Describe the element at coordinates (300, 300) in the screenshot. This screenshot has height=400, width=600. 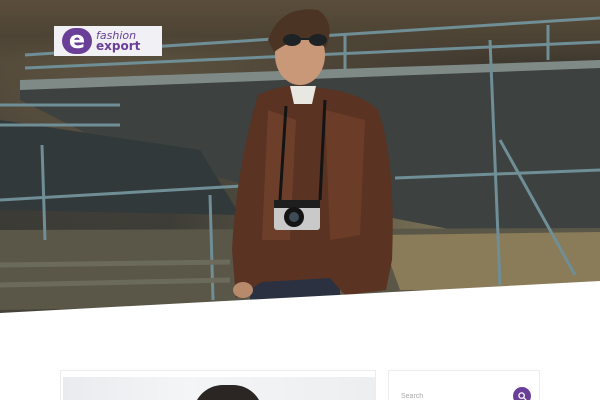
I see `hero-divider` at that location.